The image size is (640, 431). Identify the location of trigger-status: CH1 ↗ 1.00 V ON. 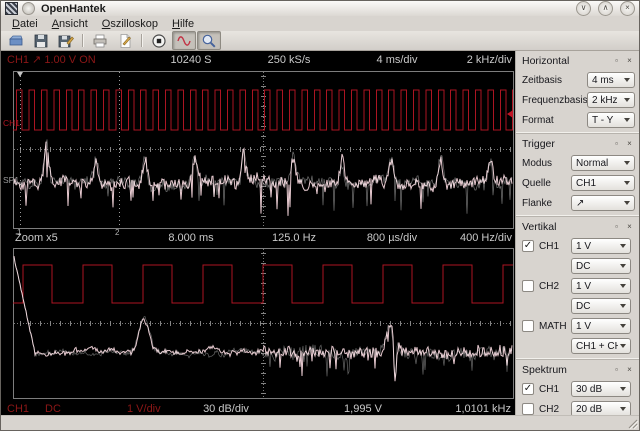
(51, 60).